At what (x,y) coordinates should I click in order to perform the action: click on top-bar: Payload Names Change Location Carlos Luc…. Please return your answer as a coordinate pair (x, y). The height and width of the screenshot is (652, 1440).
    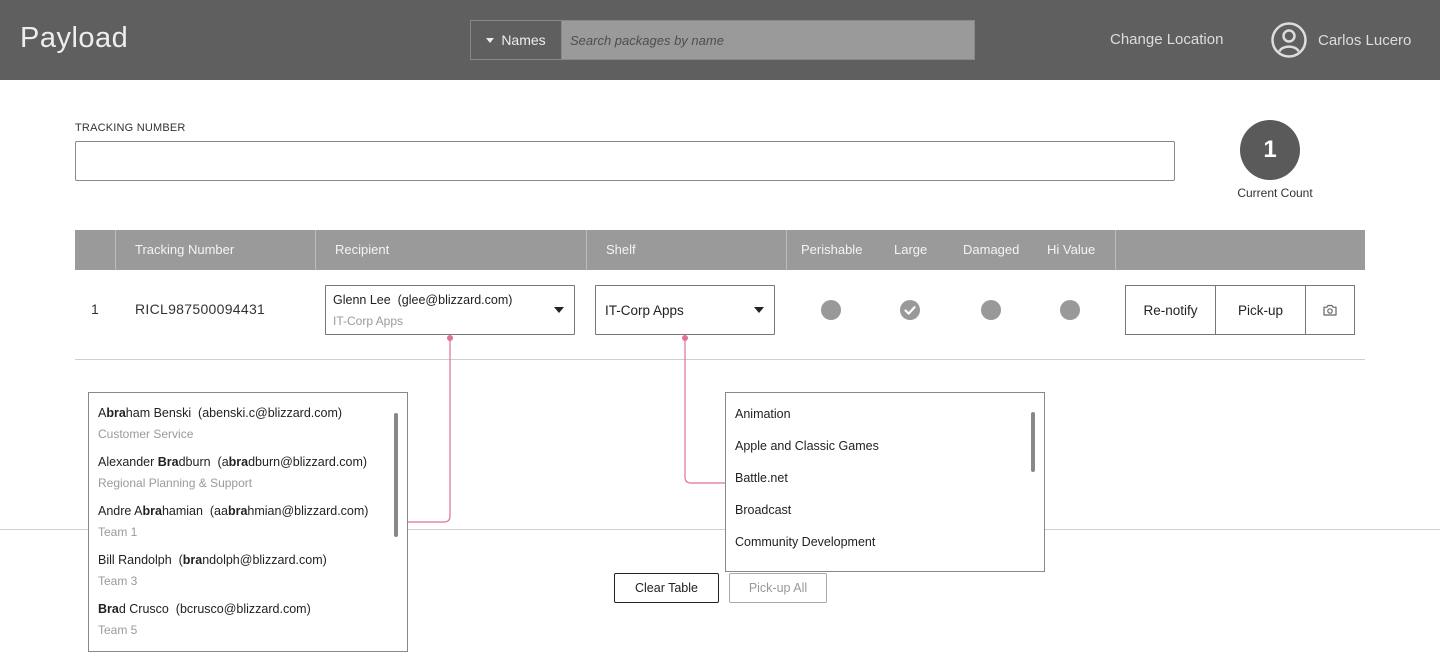
    Looking at the image, I should click on (720, 40).